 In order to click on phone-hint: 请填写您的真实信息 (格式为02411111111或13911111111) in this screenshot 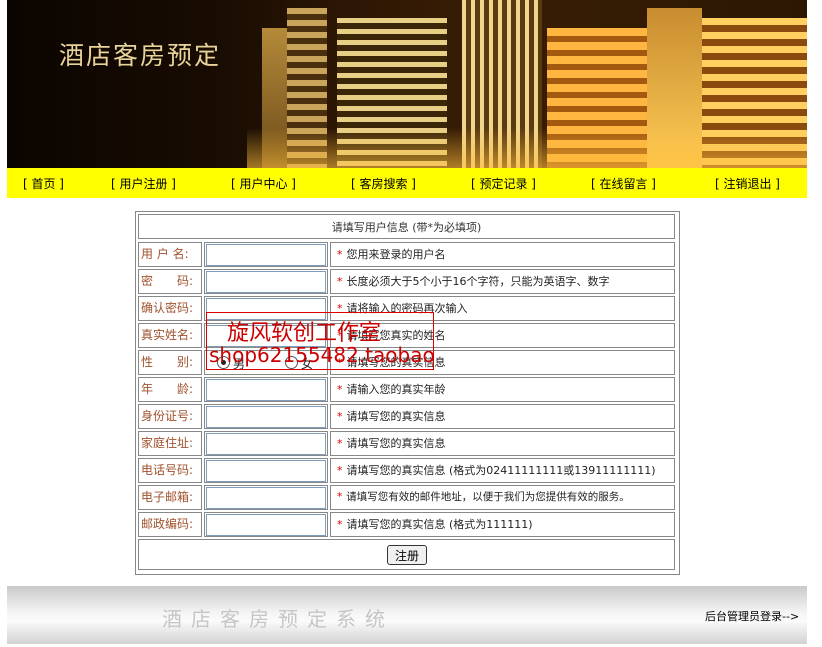, I will do `click(501, 470)`.